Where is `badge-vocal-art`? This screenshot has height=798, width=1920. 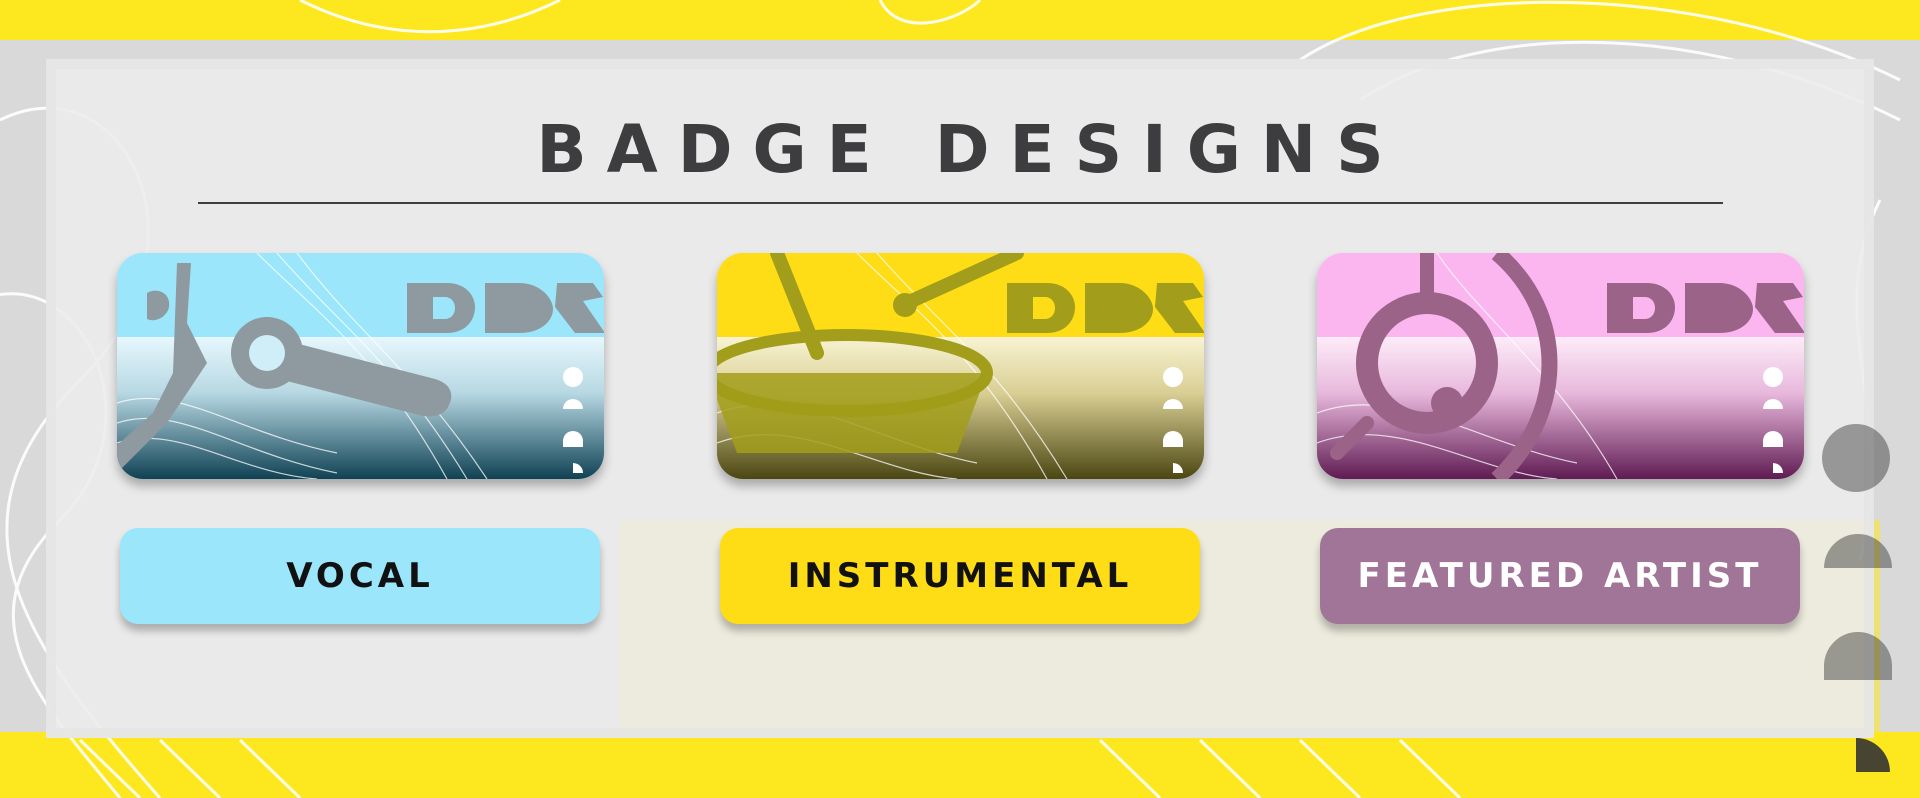 badge-vocal-art is located at coordinates (360, 366).